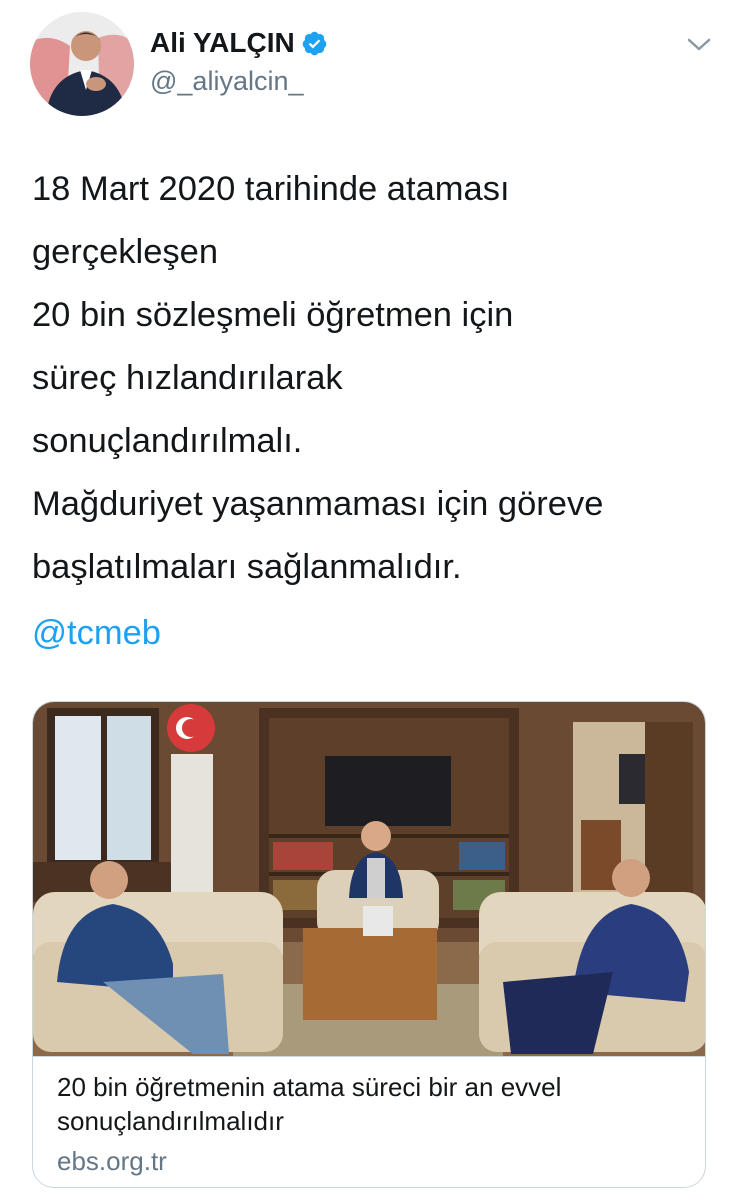 The height and width of the screenshot is (1200, 739). What do you see at coordinates (247, 567) in the screenshot?
I see `tweet-line: başlatılmaları sağlanmalıdır.` at bounding box center [247, 567].